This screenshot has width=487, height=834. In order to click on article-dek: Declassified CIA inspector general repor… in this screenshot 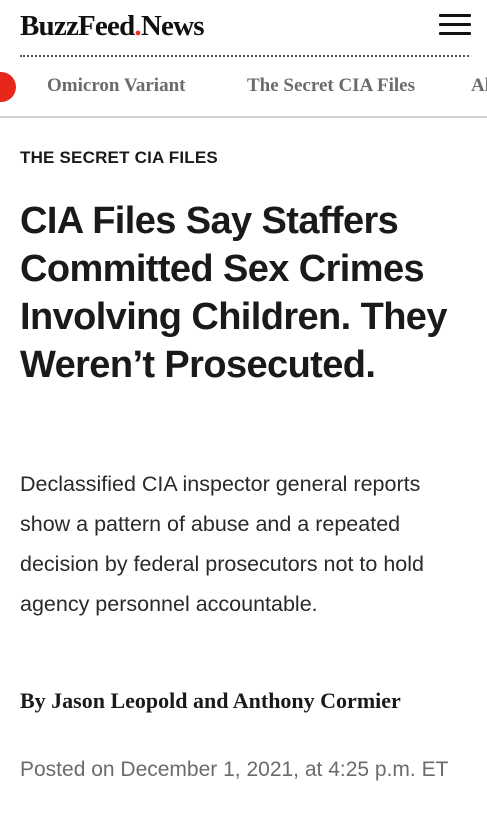, I will do `click(222, 544)`.